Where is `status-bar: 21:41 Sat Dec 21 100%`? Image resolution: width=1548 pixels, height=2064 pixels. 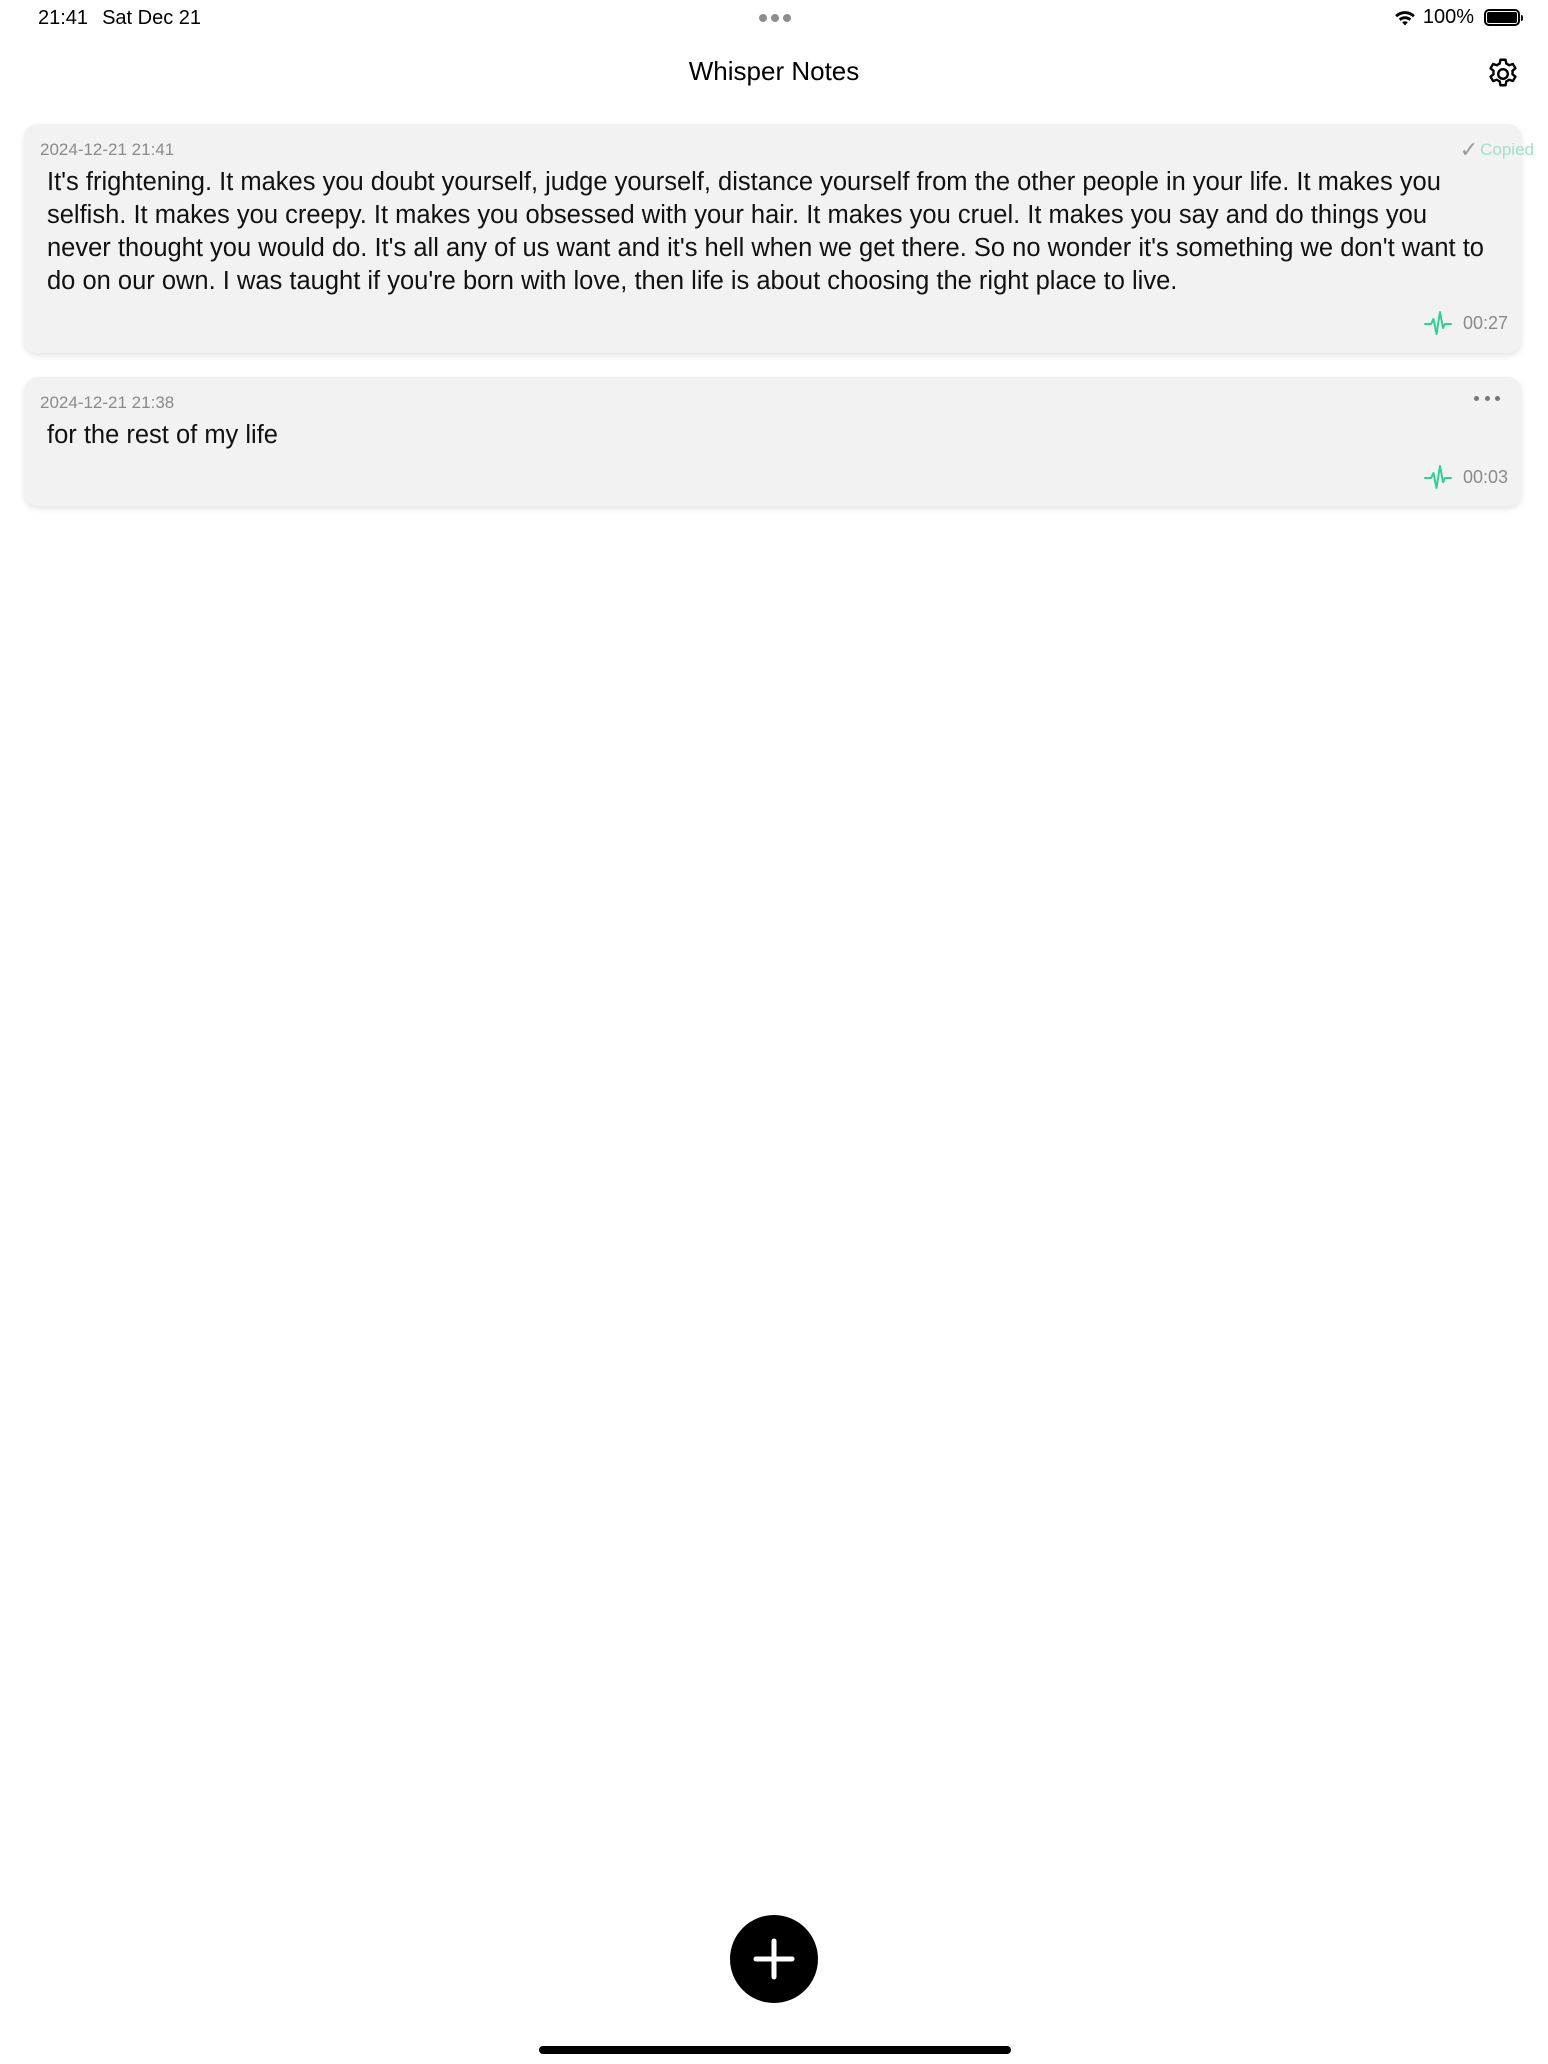
status-bar: 21:41 Sat Dec 21 100% is located at coordinates (774, 18).